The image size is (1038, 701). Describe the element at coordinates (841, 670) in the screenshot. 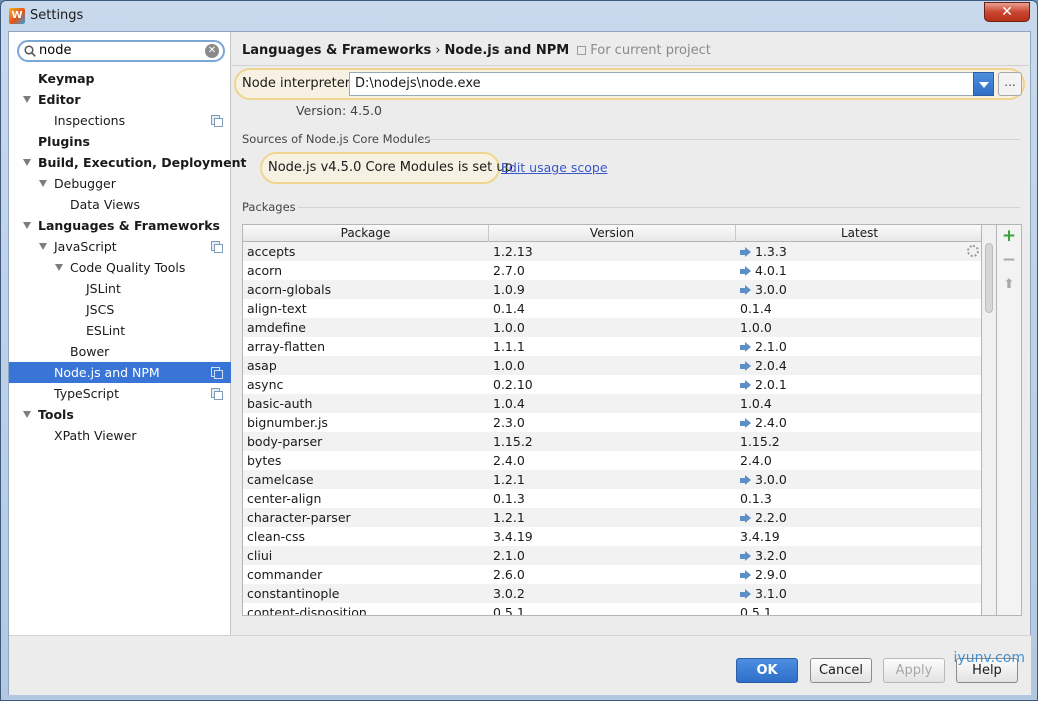

I see `cancel-button: Cancel` at that location.